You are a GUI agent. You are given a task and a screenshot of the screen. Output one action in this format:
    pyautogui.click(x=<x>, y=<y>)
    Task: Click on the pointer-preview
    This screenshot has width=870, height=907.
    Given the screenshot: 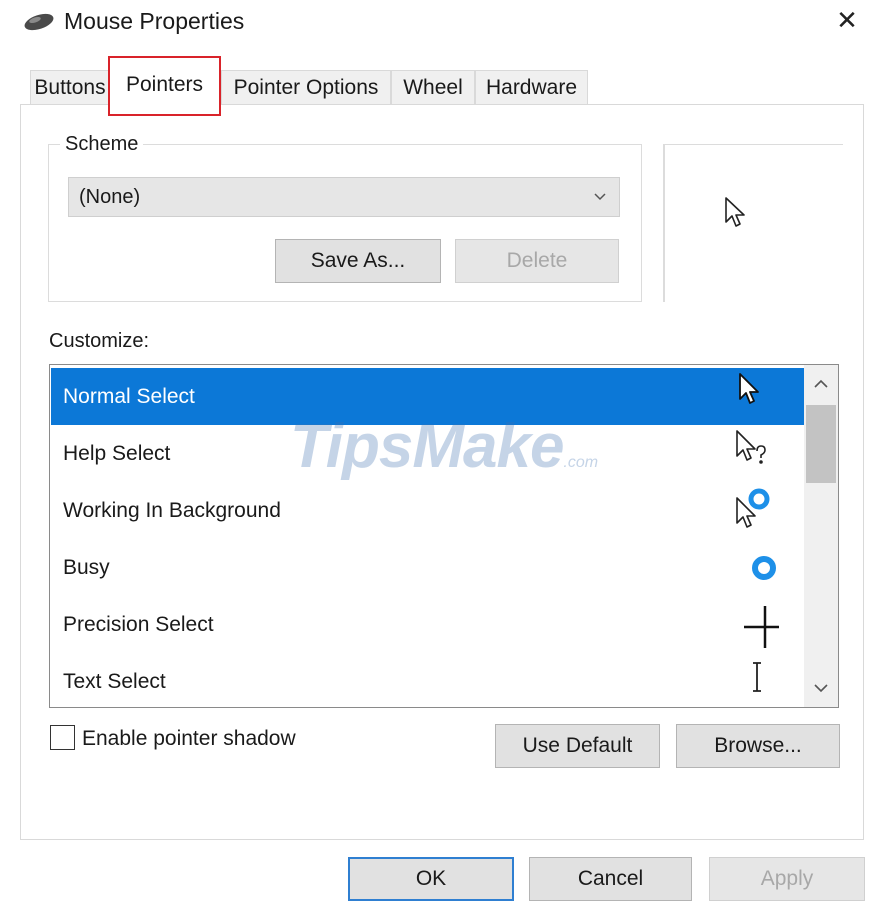 What is the action you would take?
    pyautogui.click(x=753, y=223)
    